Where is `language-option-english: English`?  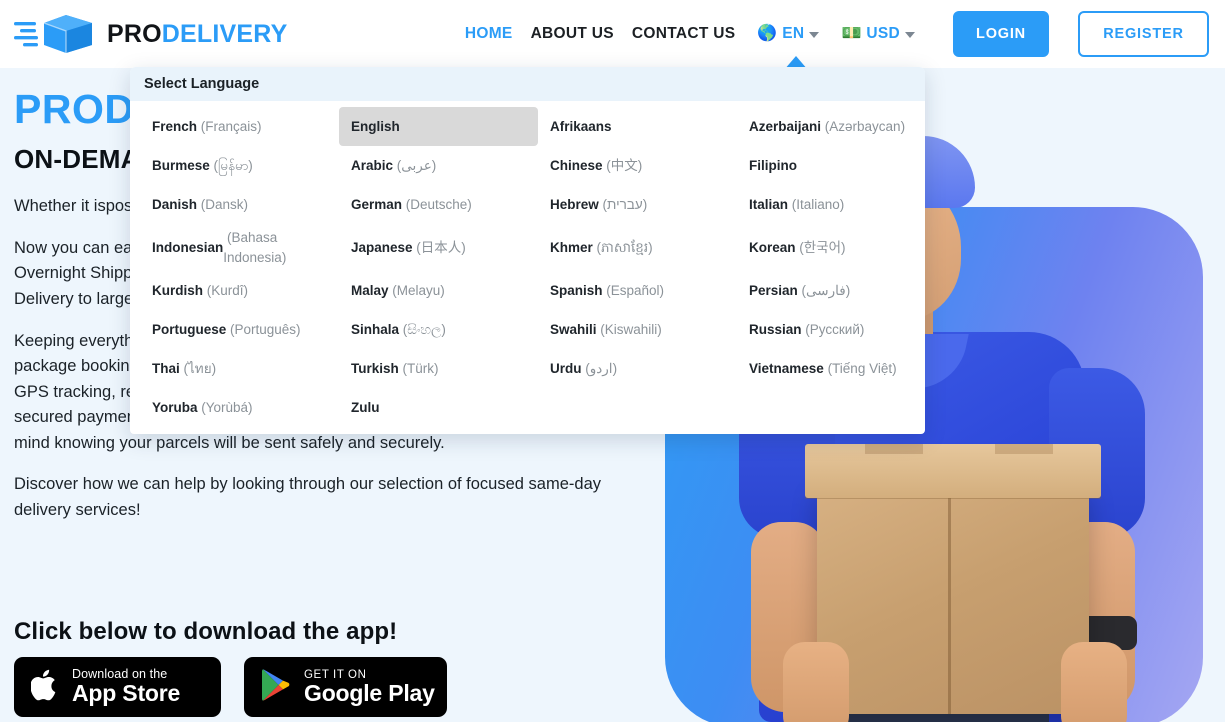 language-option-english: English is located at coordinates (438, 126).